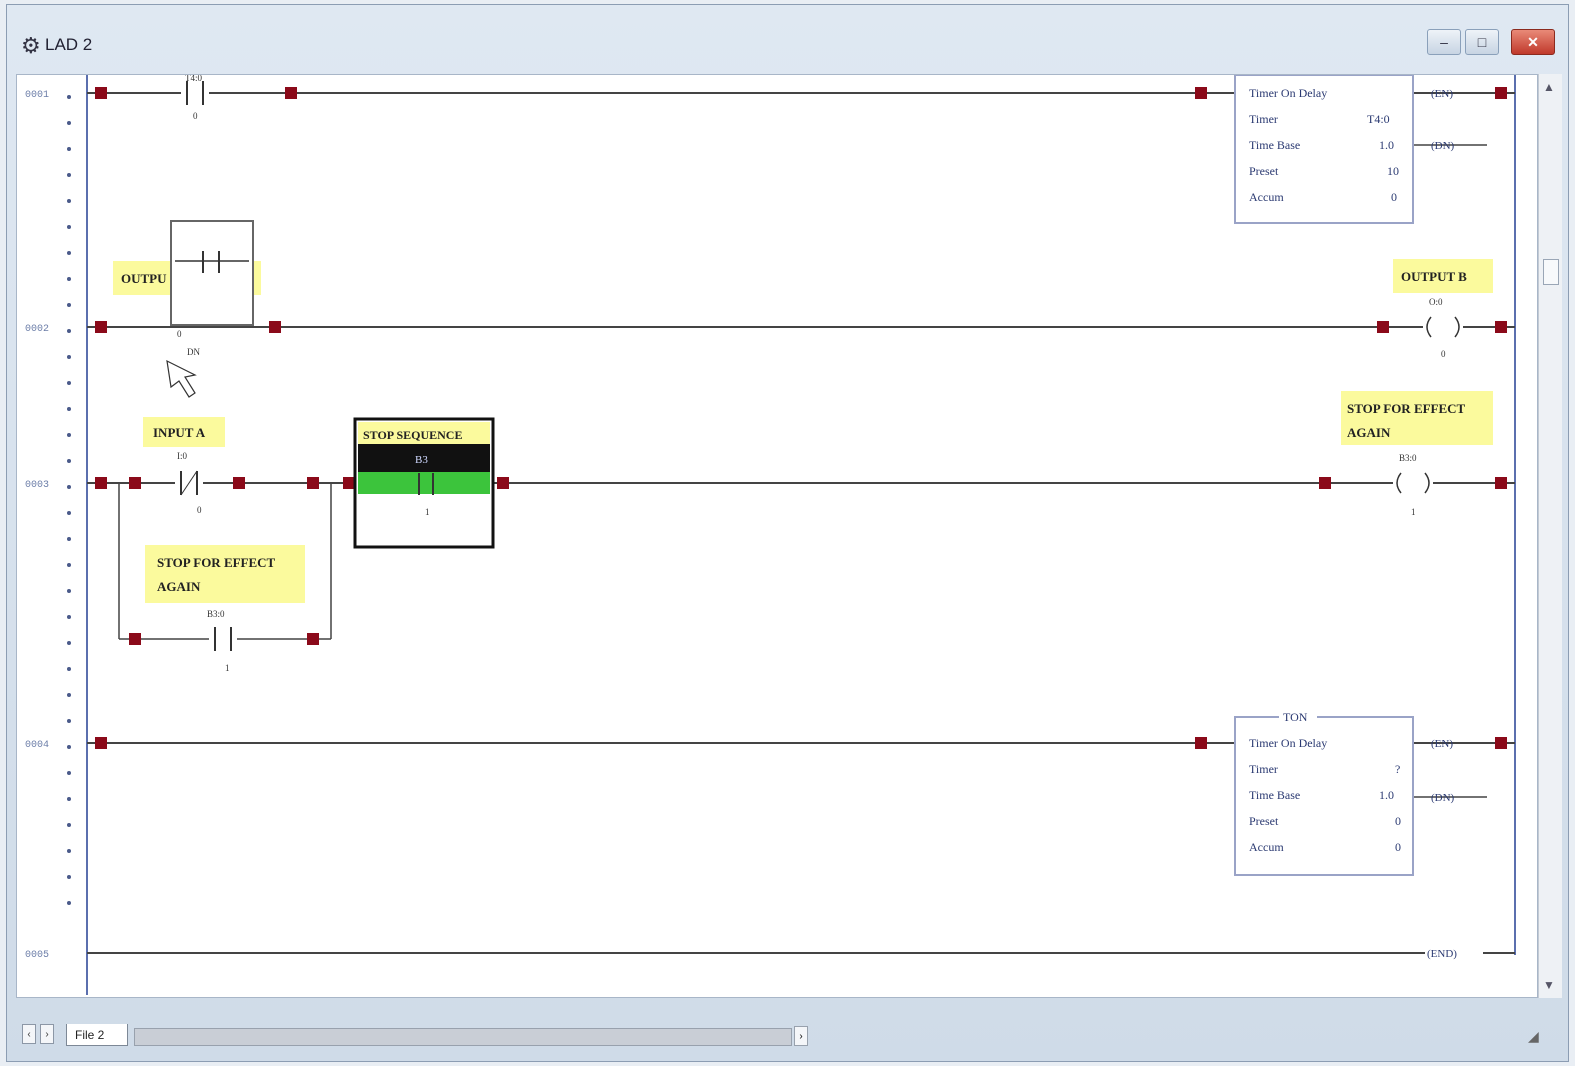 The height and width of the screenshot is (1066, 1575). I want to click on mouse-cursor-hand-icon, so click(181, 378).